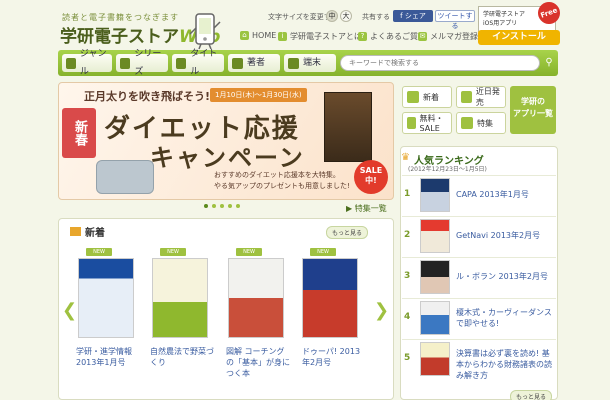  Describe the element at coordinates (347, 232) in the screenshot. I see `more-new-button: もっと見る` at that location.